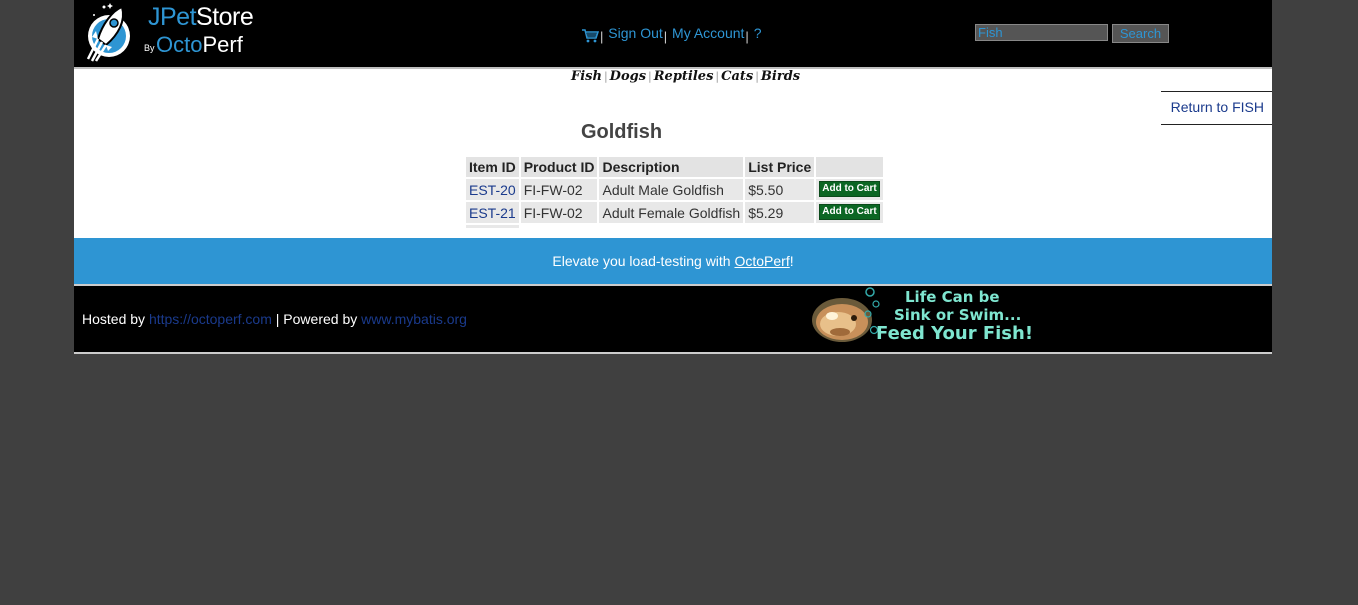 This screenshot has height=605, width=1358. I want to click on item-id-link: EST-20, so click(492, 190).